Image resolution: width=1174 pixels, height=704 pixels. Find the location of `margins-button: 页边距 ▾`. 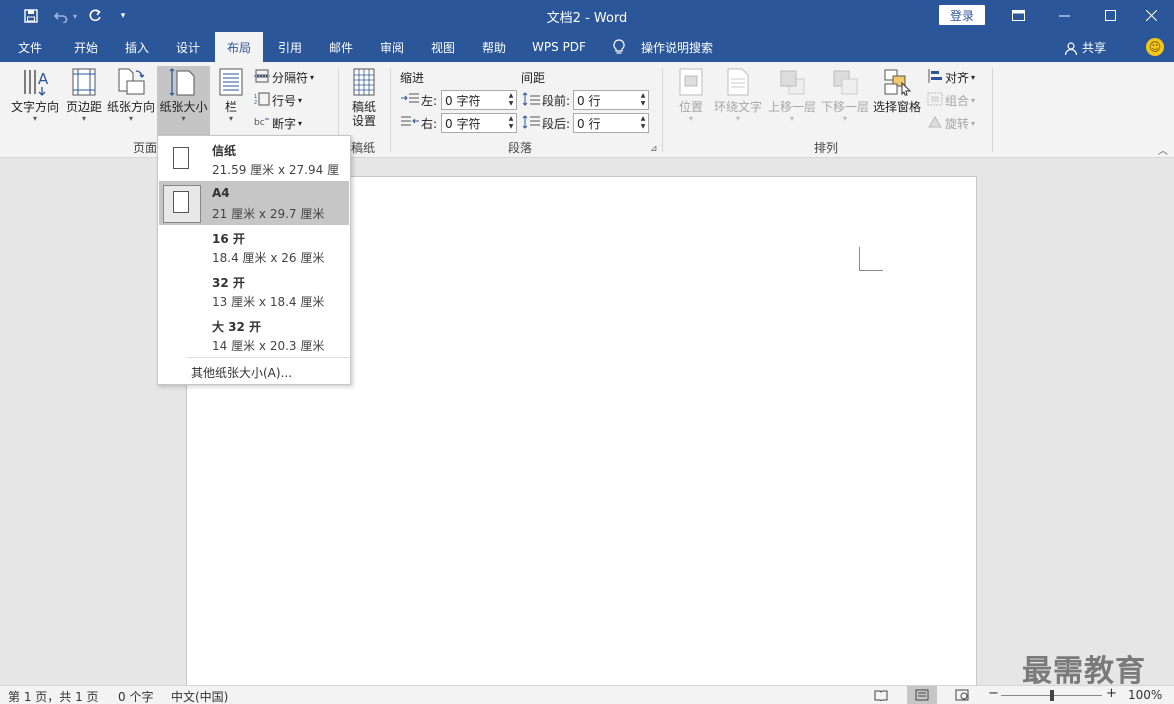

margins-button: 页边距 ▾ is located at coordinates (84, 95).